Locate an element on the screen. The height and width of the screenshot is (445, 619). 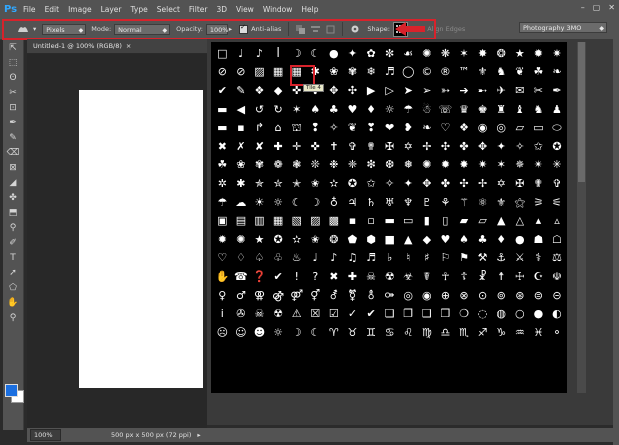
custom-shape-tool-icon: ⬠ is located at coordinates (13, 287).